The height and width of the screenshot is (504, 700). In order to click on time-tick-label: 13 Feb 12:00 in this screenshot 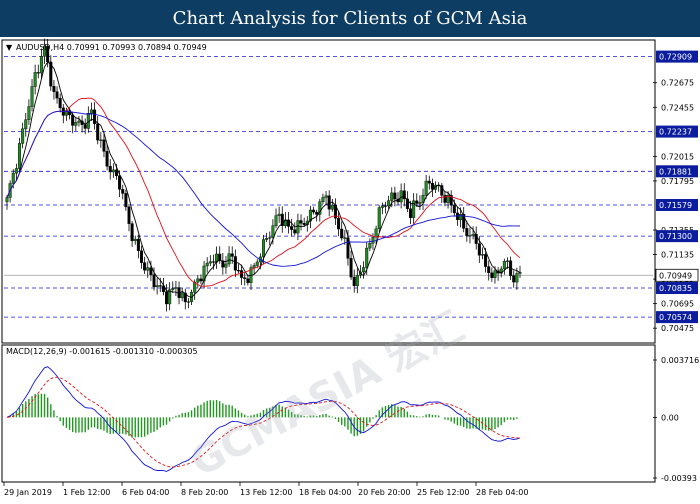, I will do `click(266, 492)`.